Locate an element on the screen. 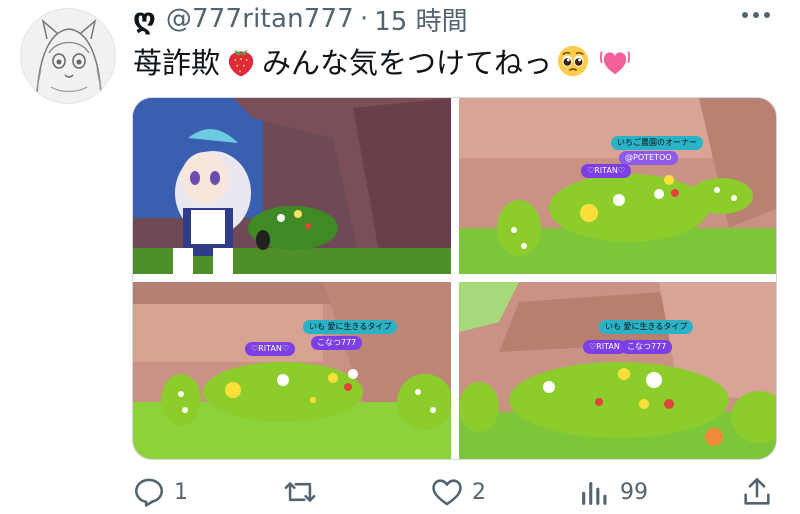  reply-count: 1 is located at coordinates (181, 492).